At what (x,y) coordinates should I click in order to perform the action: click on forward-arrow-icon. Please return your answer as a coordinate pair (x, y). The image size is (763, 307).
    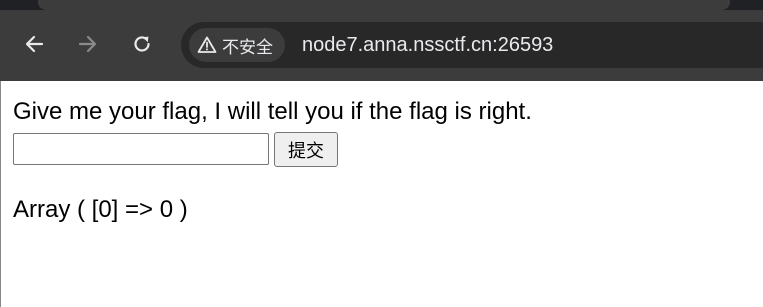
    Looking at the image, I should click on (87, 44).